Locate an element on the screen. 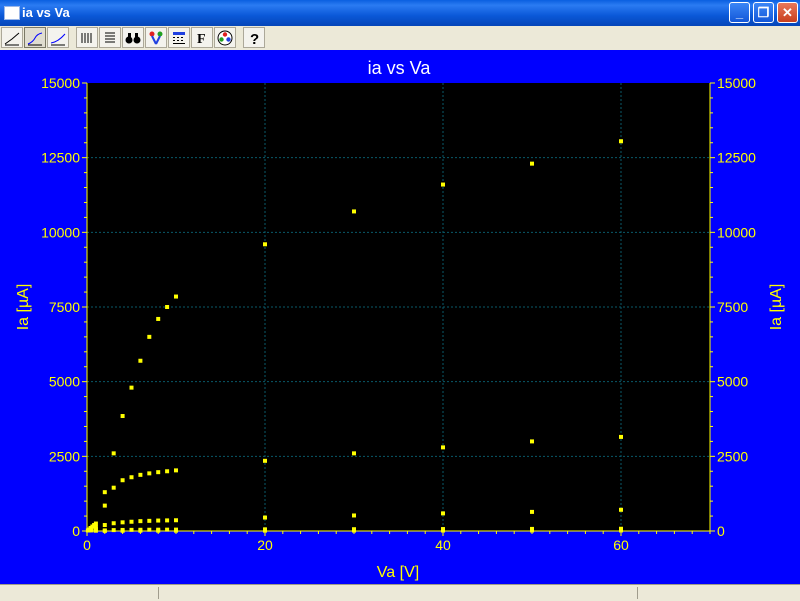  horizontal-lines-icon is located at coordinates (110, 37).